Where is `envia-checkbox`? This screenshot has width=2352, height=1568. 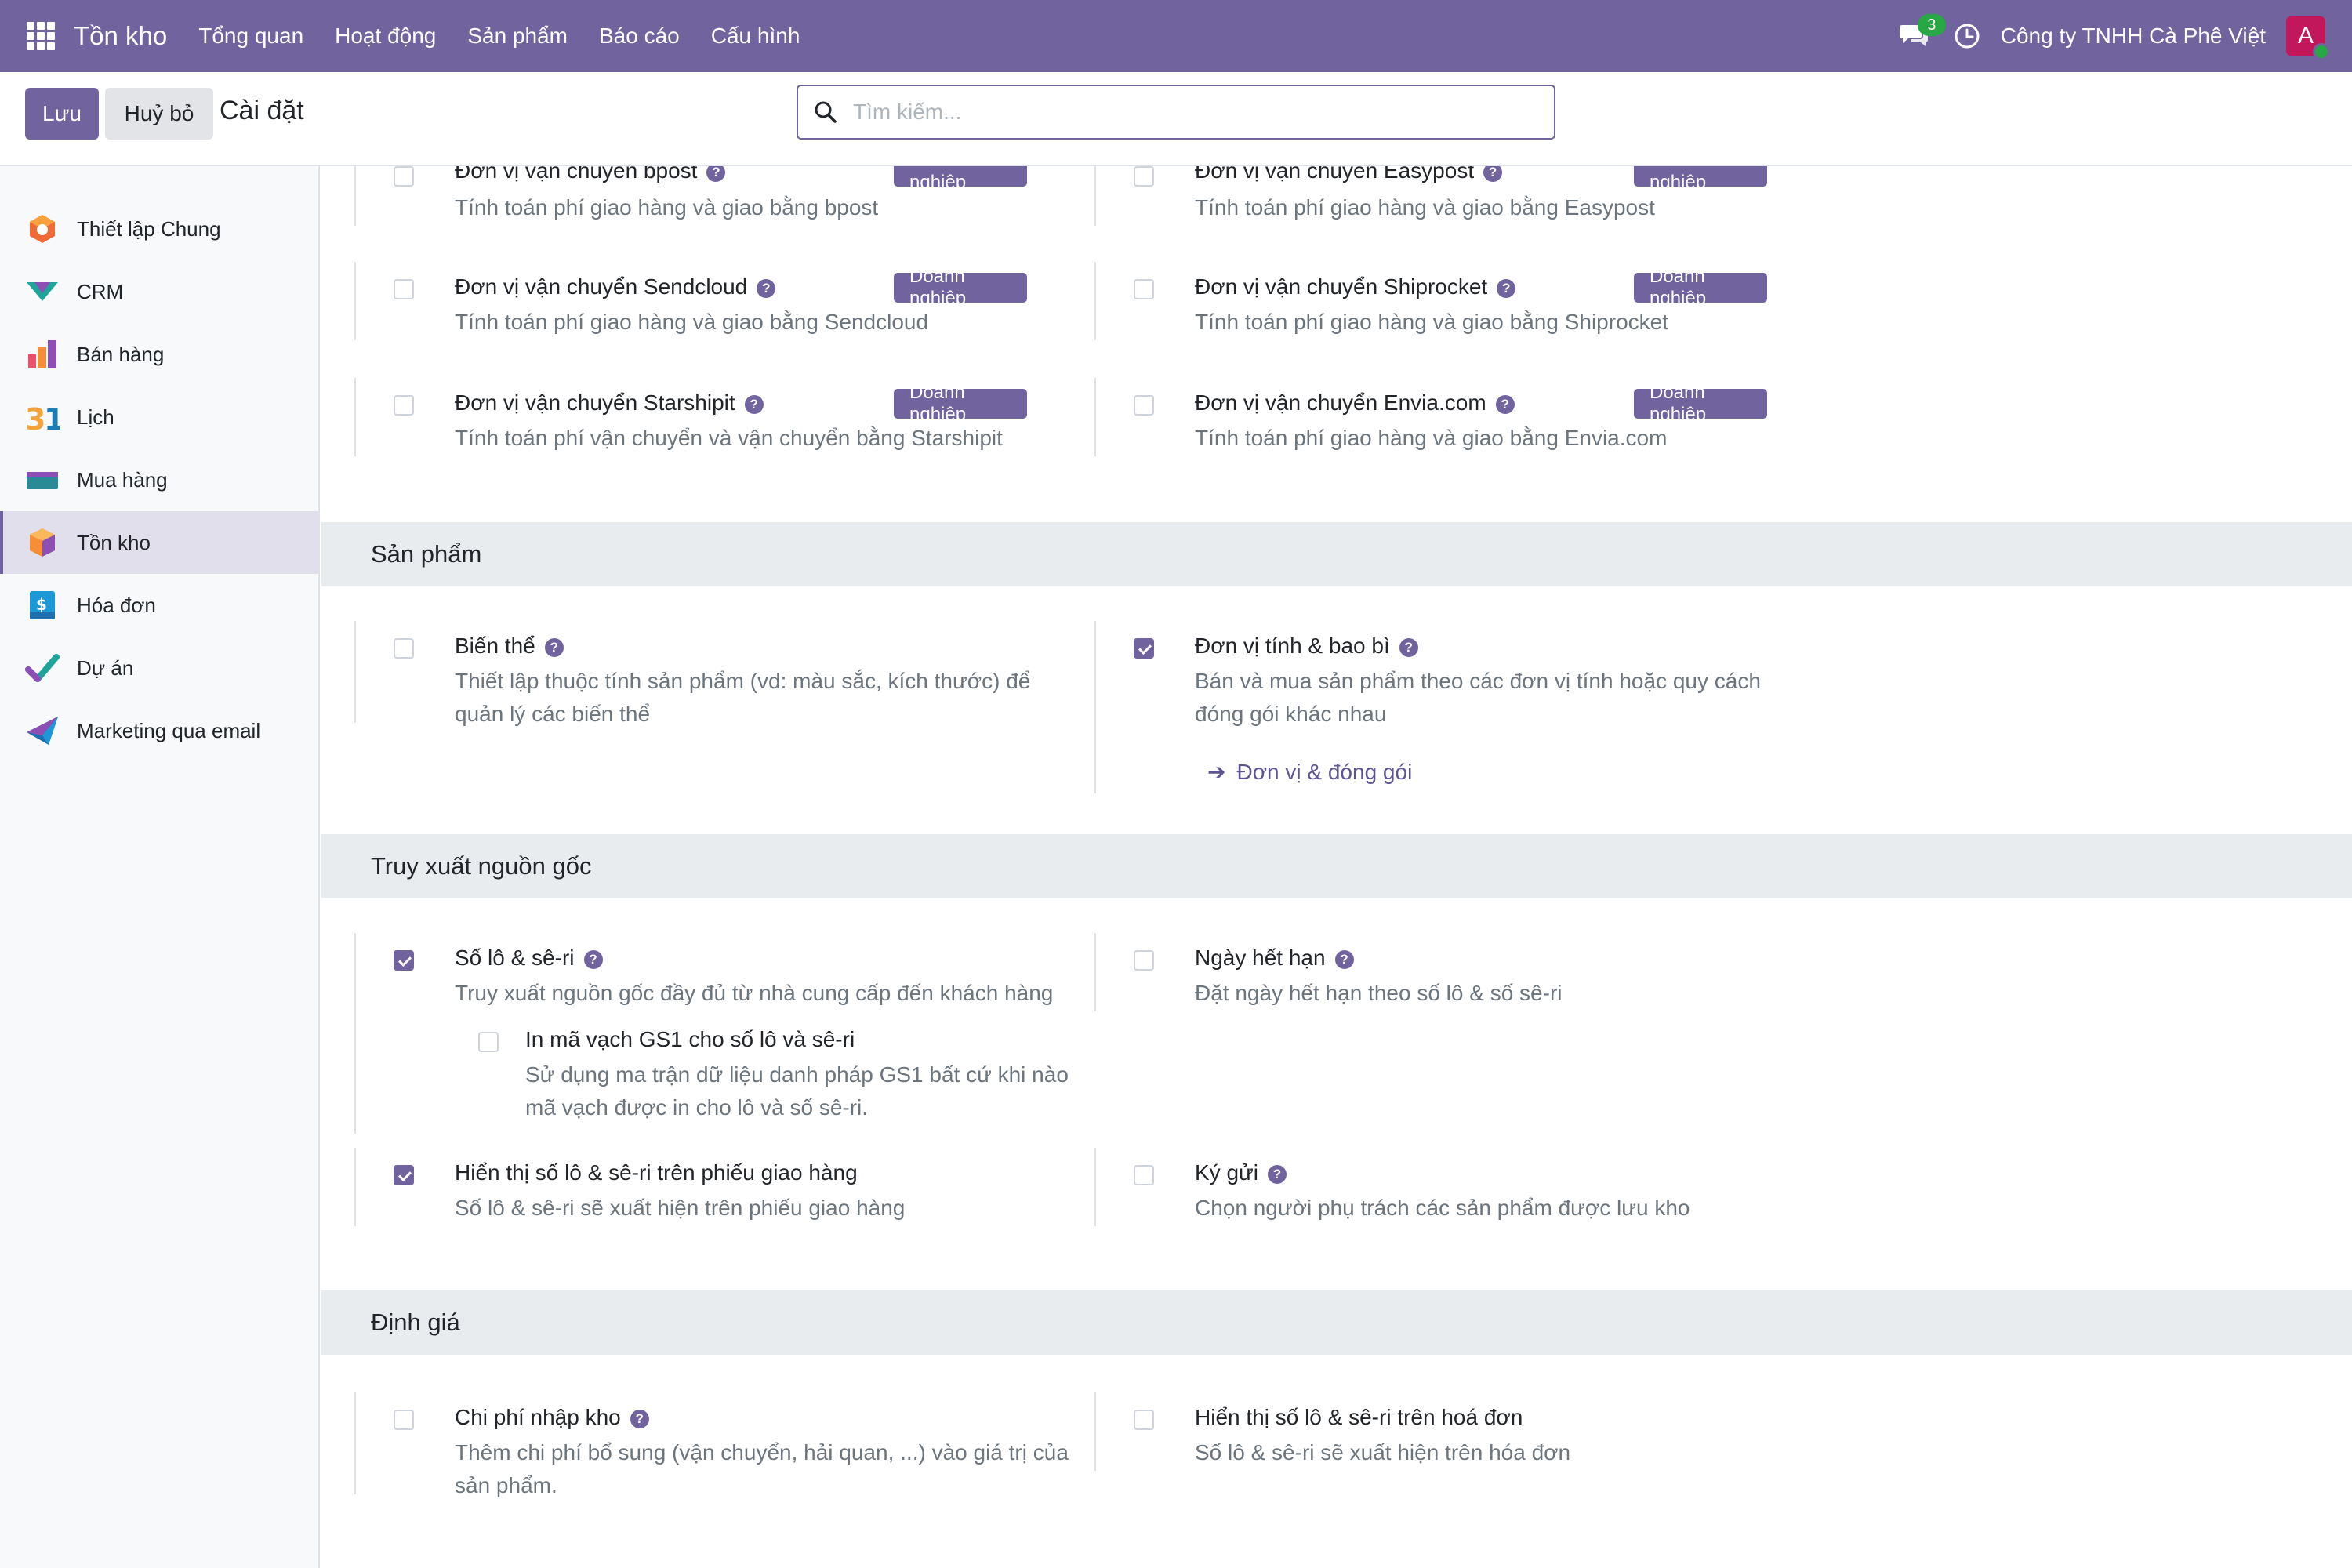
envia-checkbox is located at coordinates (1144, 405).